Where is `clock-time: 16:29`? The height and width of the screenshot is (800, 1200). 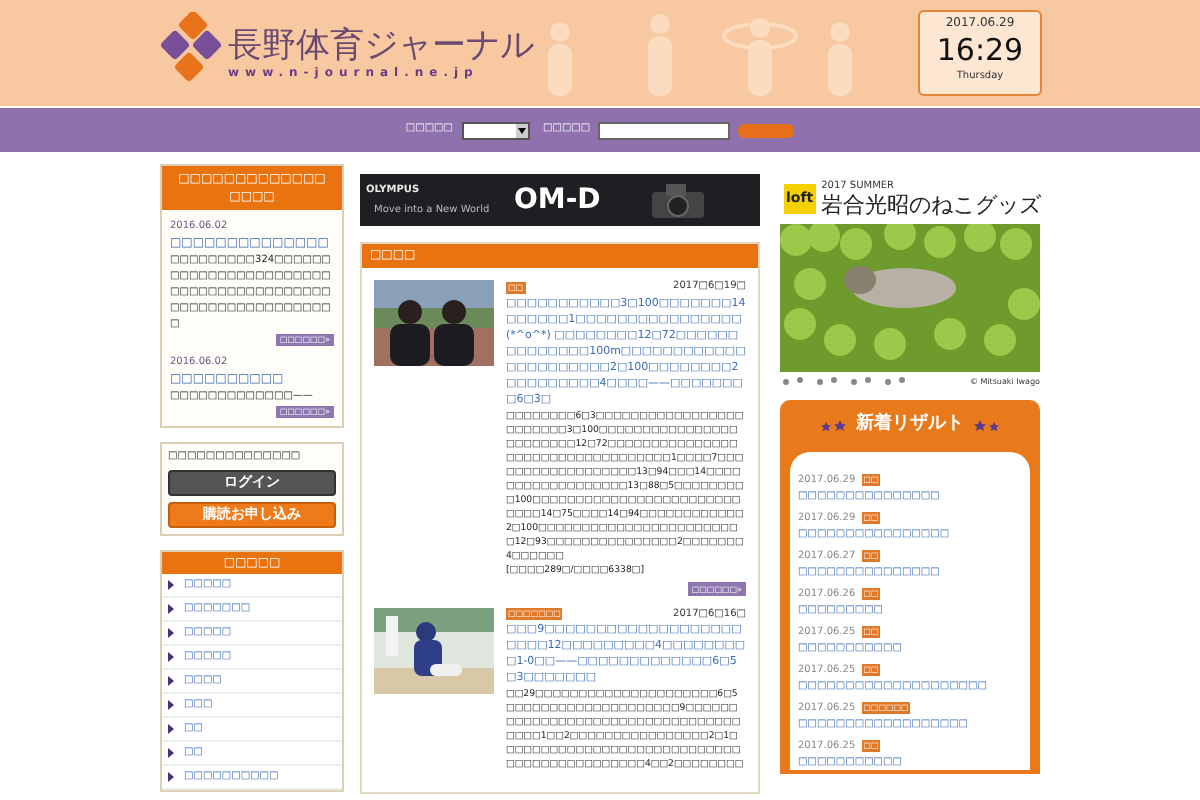 clock-time: 16:29 is located at coordinates (980, 50).